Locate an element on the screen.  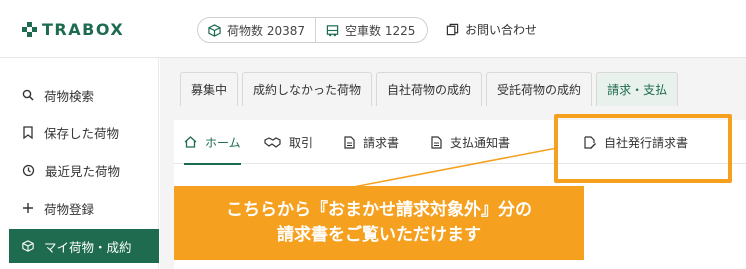
sidebar-item-recent-cargo: 最近見た荷物 is located at coordinates (79, 170).